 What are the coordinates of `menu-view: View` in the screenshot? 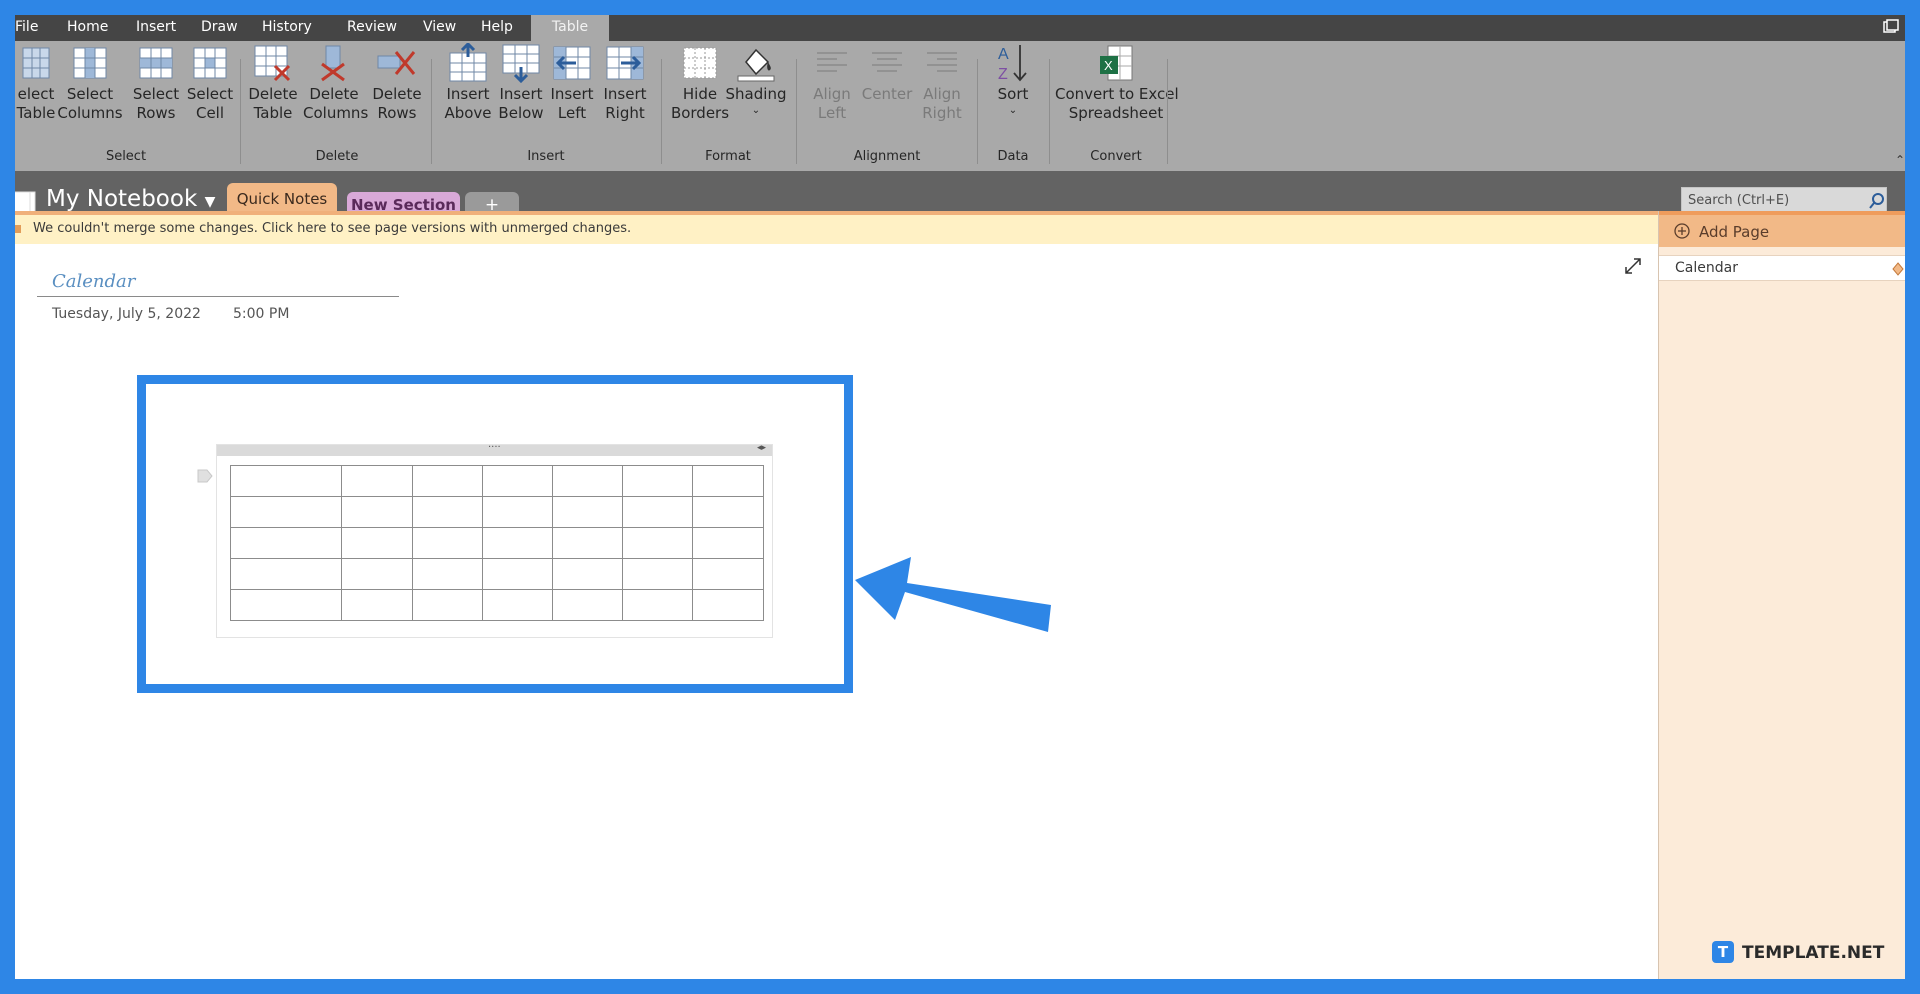 It's located at (439, 28).